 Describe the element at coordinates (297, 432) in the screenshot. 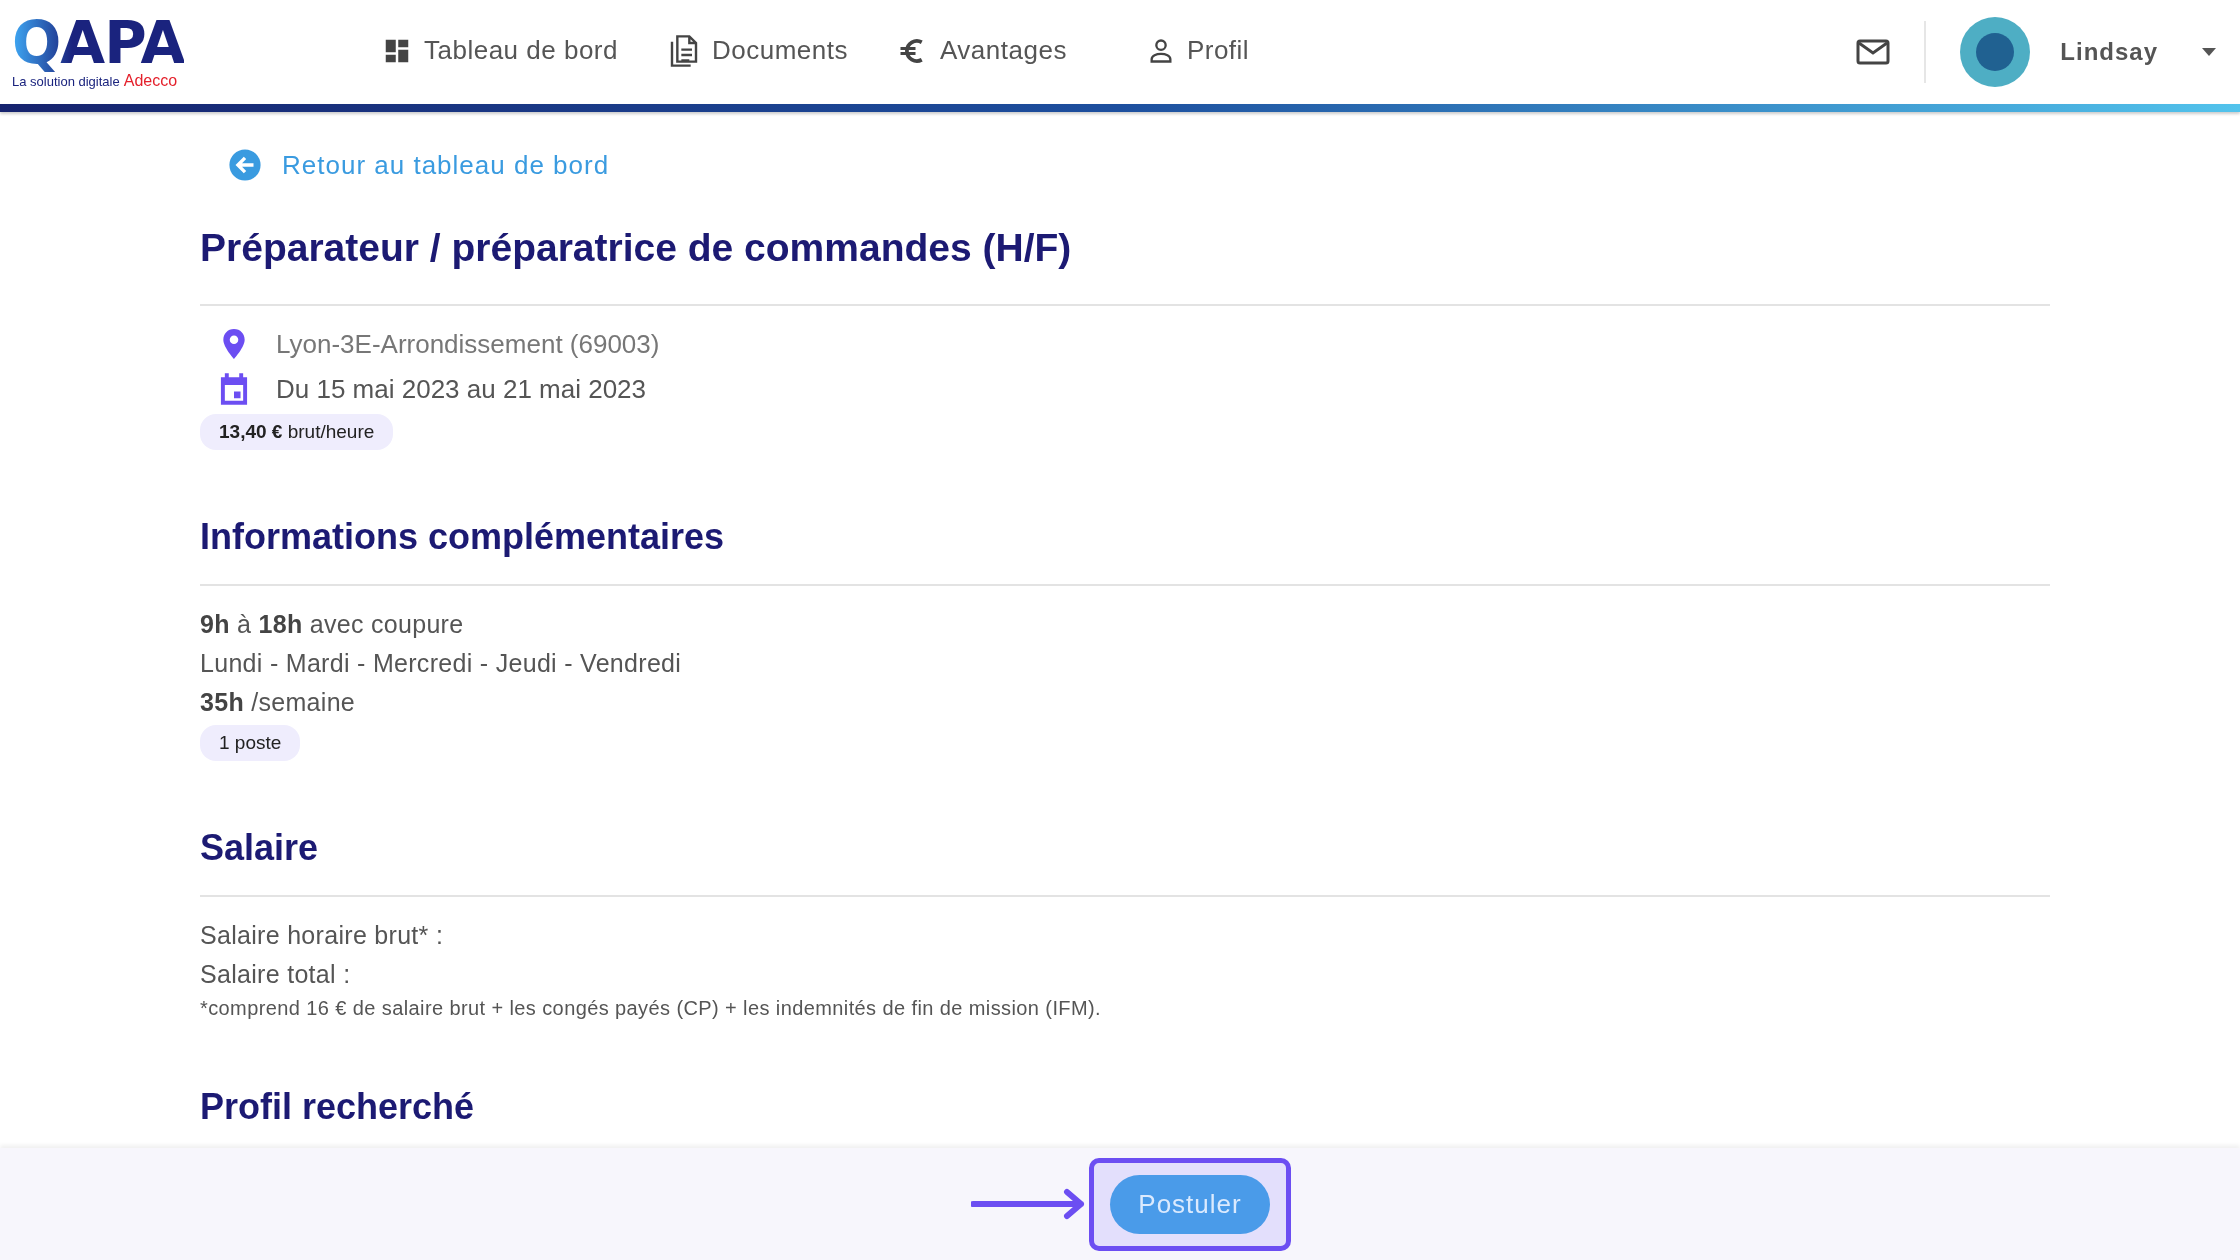

I see `pay-rate-chip: 13,40 € brut/heure` at that location.